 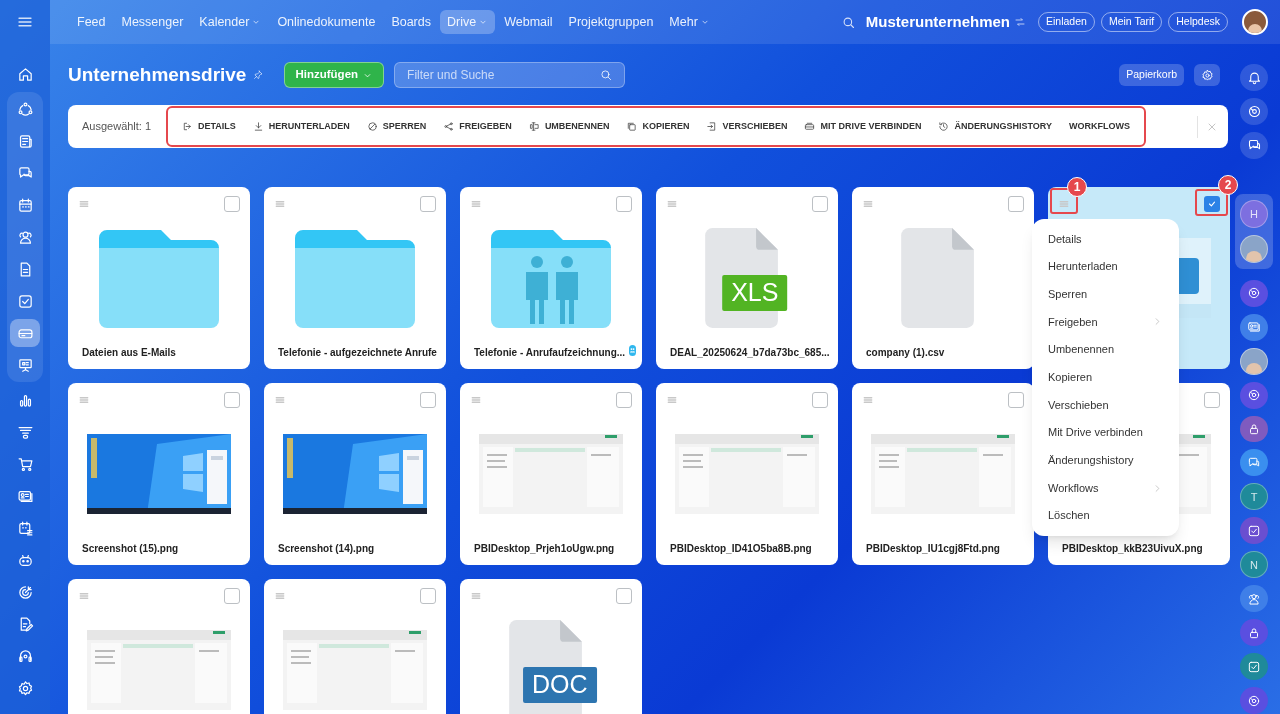 I want to click on file-name: Screenshot (14).png, so click(x=326, y=549).